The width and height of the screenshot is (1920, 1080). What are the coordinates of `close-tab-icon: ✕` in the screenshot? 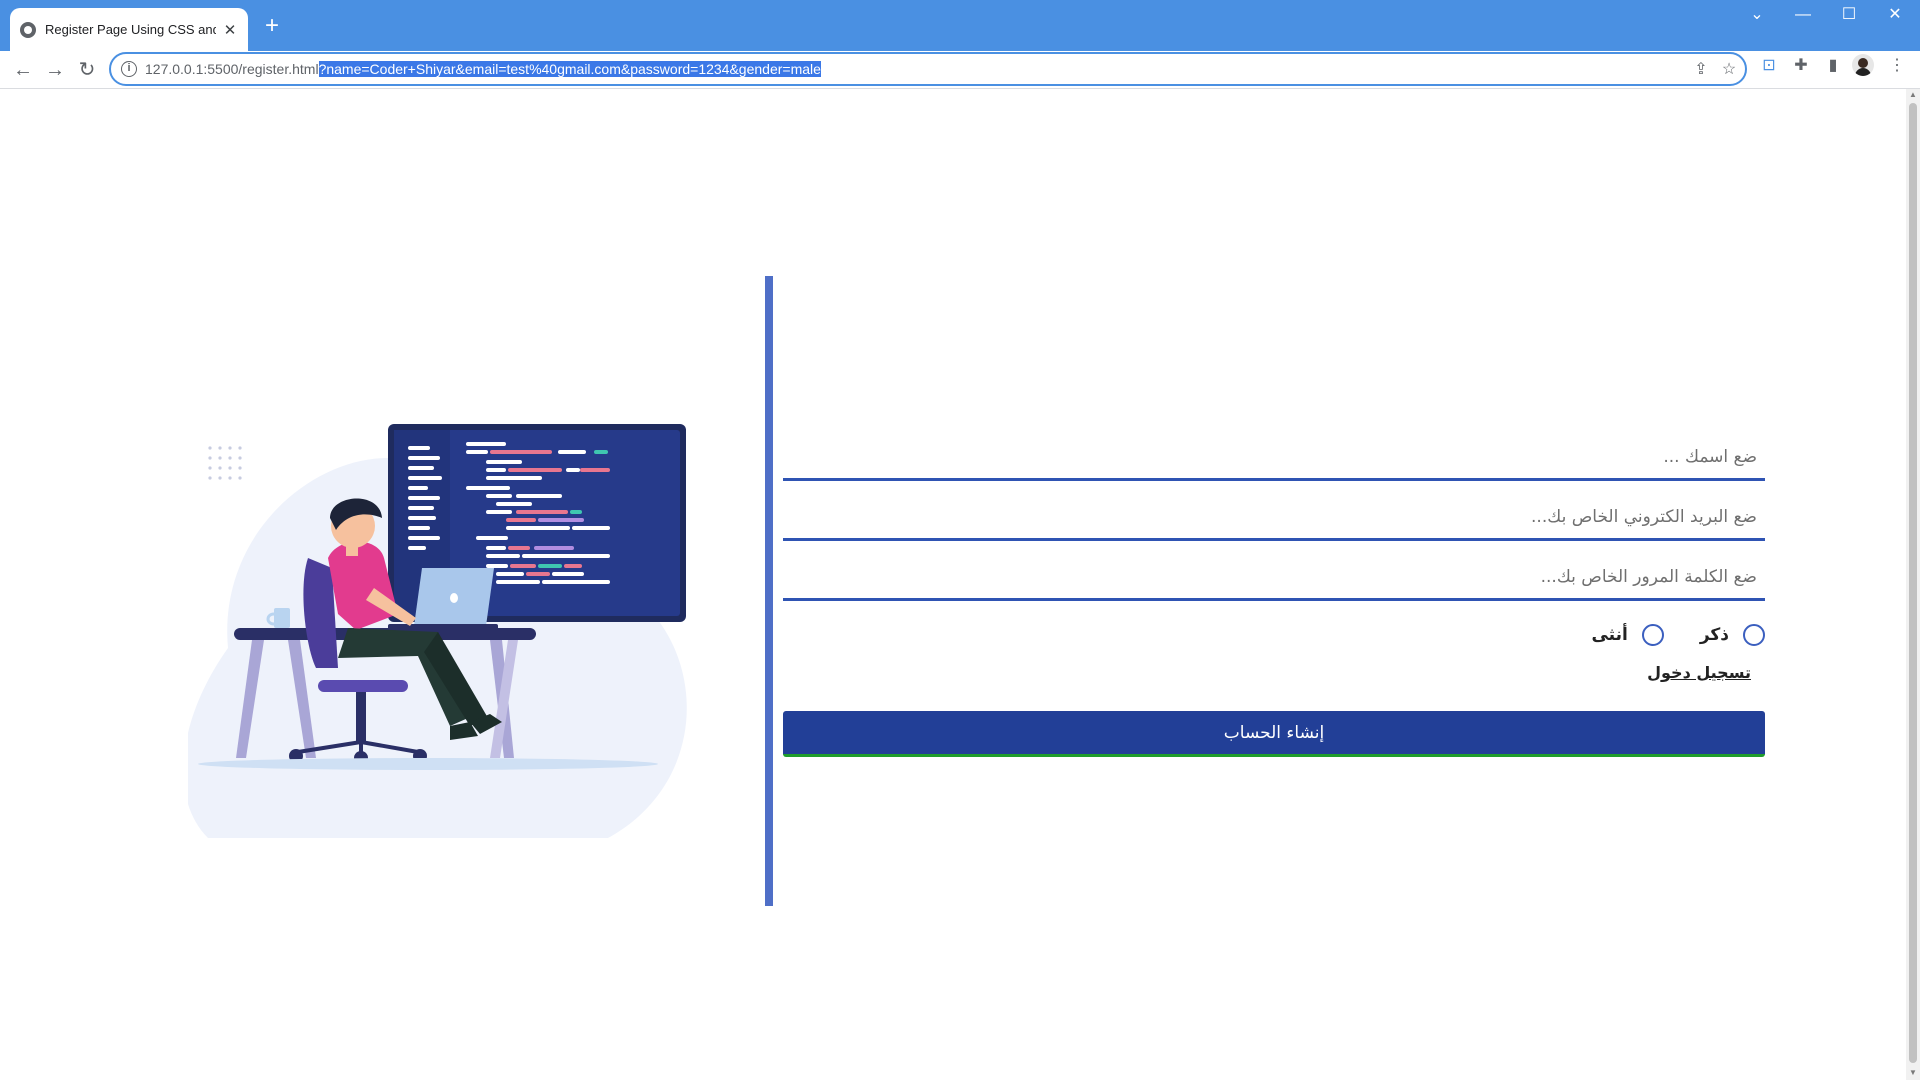 It's located at (230, 30).